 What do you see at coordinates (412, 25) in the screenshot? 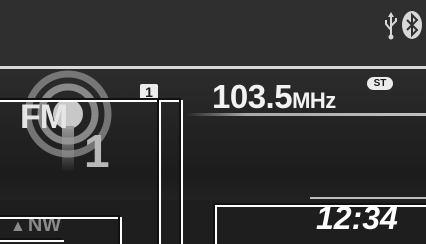
I see `bluetooth-icon` at bounding box center [412, 25].